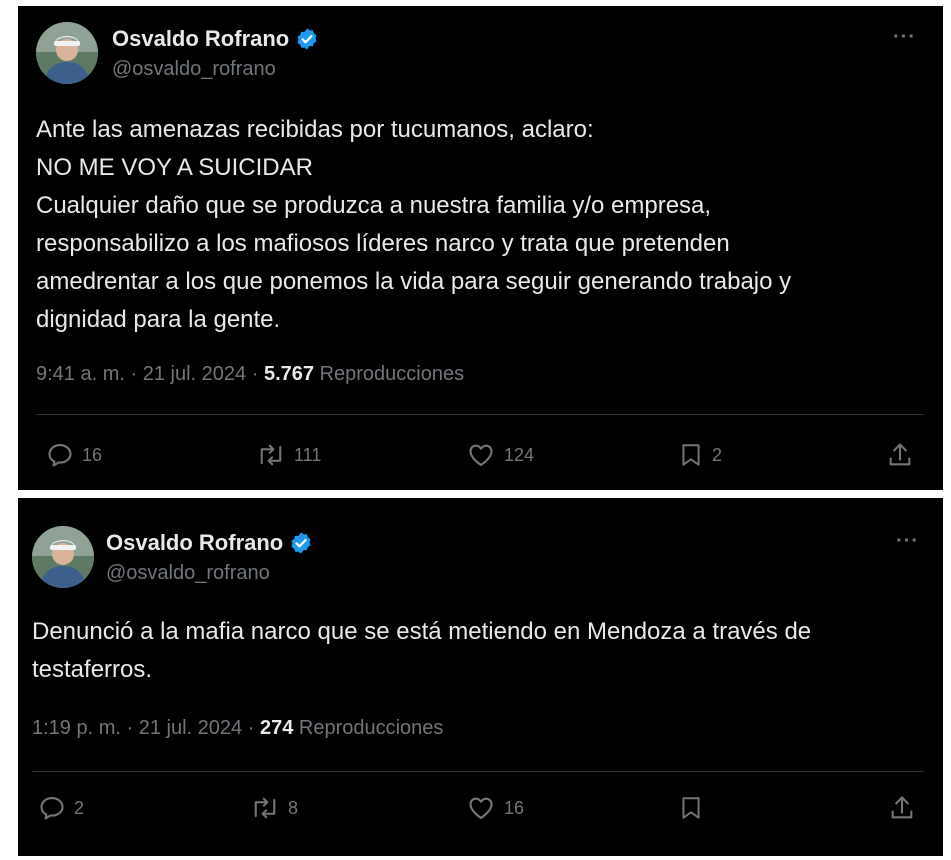 Image resolution: width=951 pixels, height=860 pixels. I want to click on reply-count: 16, so click(92, 454).